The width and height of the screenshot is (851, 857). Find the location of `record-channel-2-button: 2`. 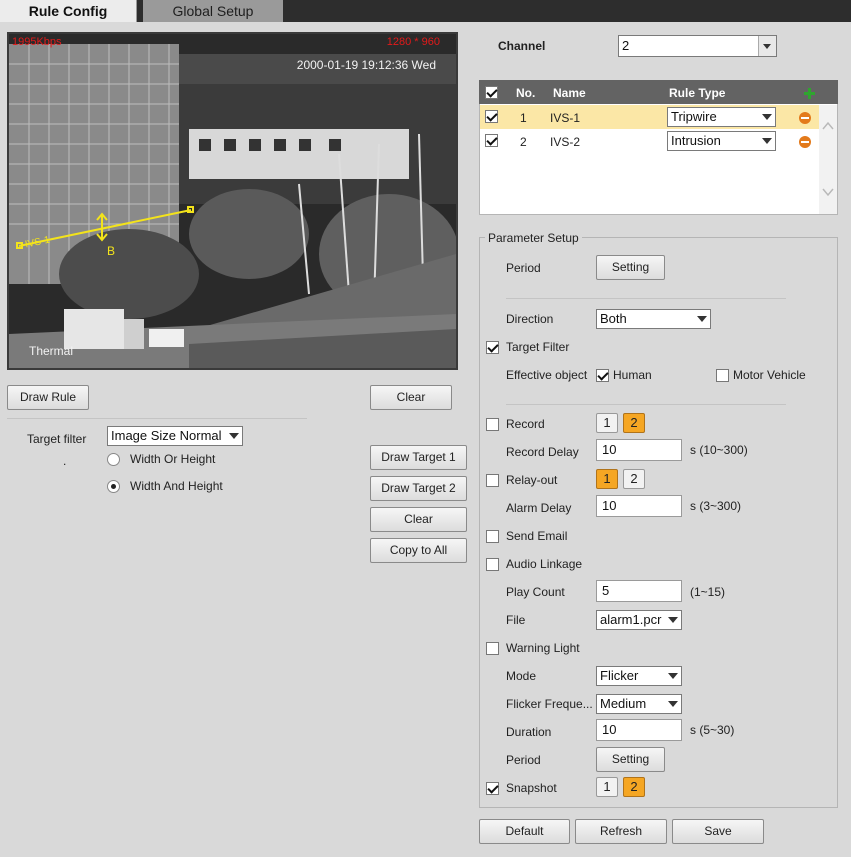

record-channel-2-button: 2 is located at coordinates (634, 423).